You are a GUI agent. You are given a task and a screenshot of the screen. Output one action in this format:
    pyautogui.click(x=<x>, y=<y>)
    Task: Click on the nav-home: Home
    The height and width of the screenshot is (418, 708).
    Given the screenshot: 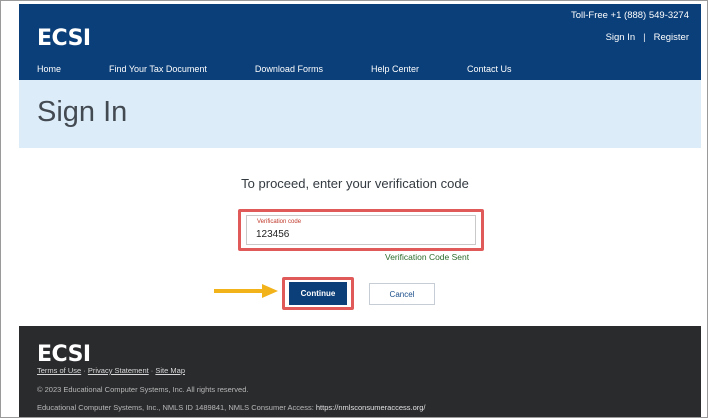 What is the action you would take?
    pyautogui.click(x=49, y=69)
    